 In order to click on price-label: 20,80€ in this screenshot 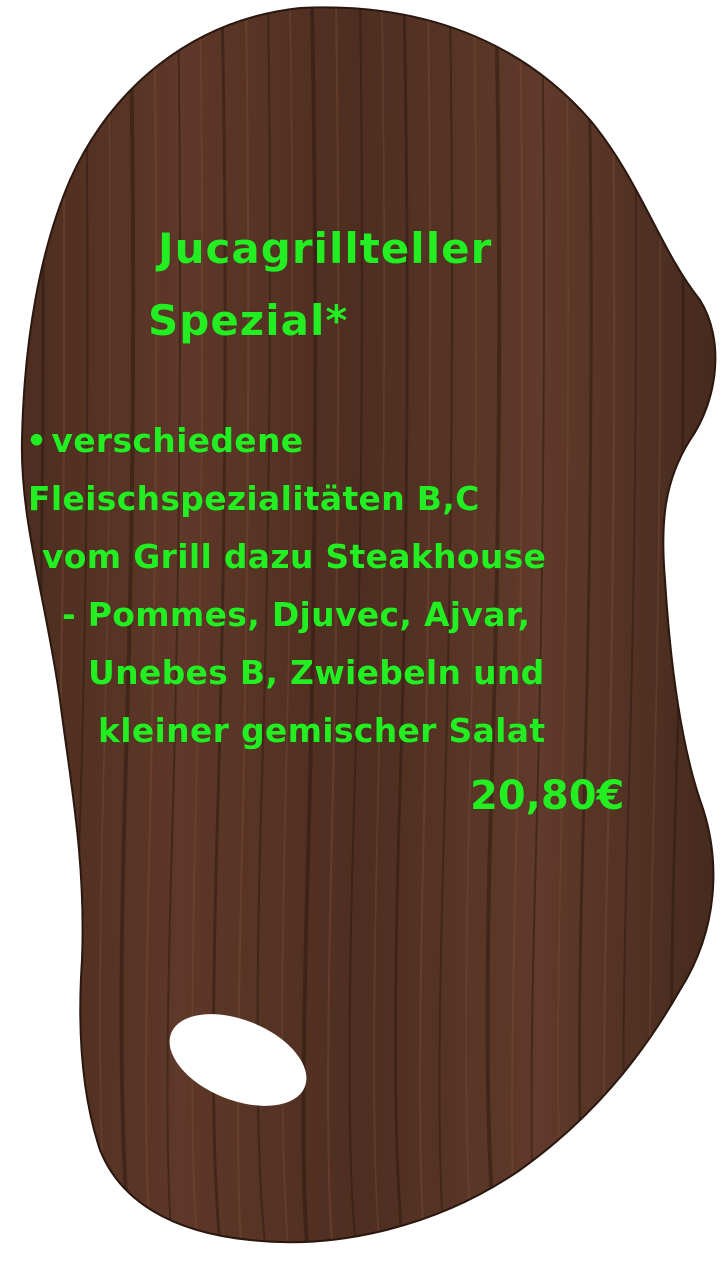, I will do `click(547, 796)`.